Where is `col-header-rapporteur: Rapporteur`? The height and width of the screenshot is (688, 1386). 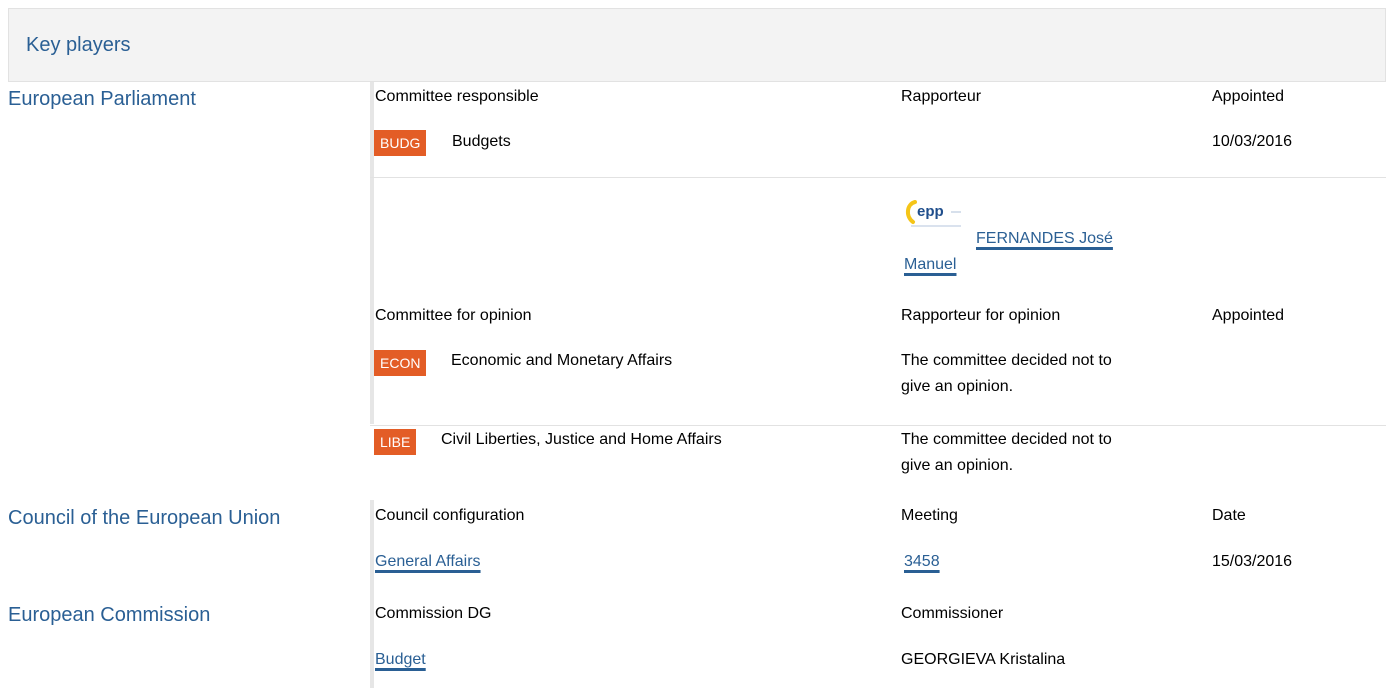
col-header-rapporteur: Rapporteur is located at coordinates (941, 96).